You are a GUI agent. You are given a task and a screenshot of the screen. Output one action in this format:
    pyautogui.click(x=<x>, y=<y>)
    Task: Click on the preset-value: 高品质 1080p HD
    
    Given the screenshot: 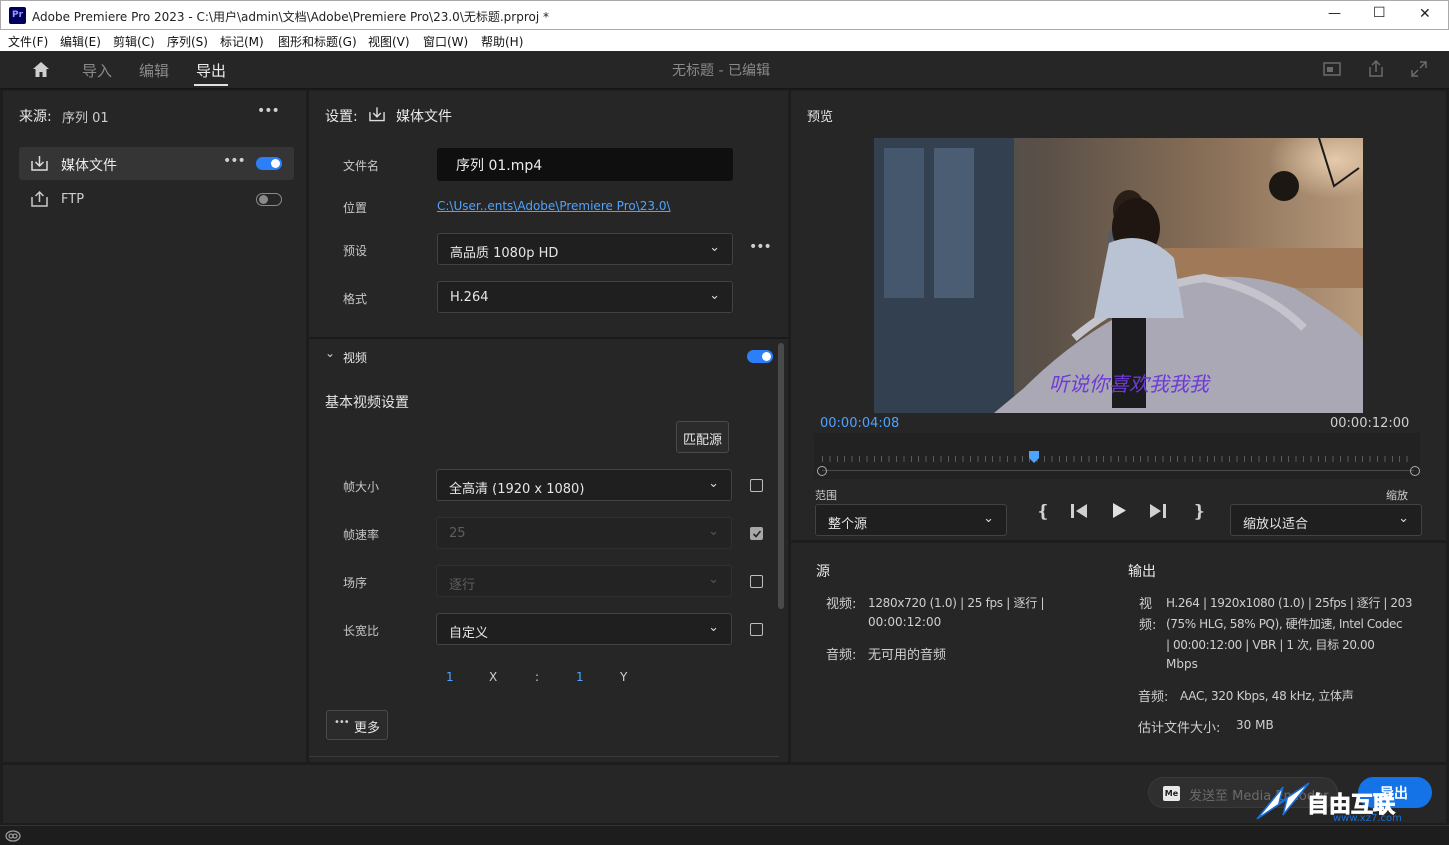 What is the action you would take?
    pyautogui.click(x=504, y=253)
    